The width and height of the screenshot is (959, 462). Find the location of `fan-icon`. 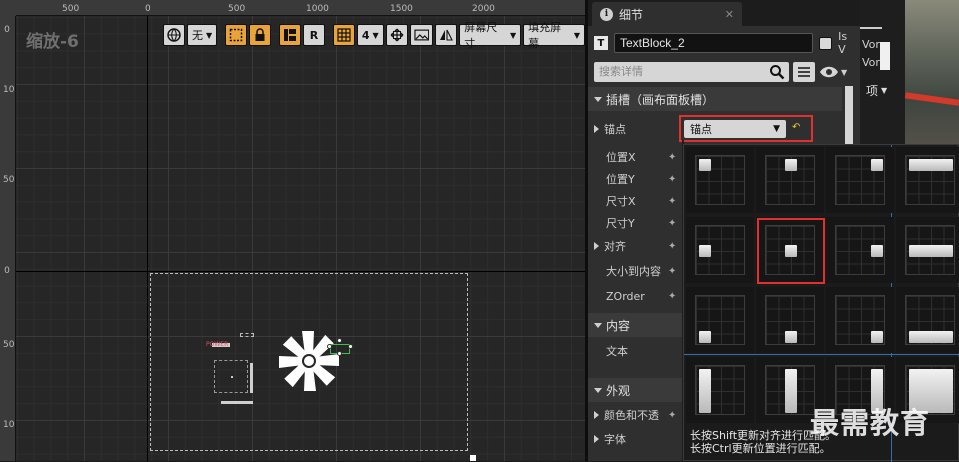

fan-icon is located at coordinates (309, 361).